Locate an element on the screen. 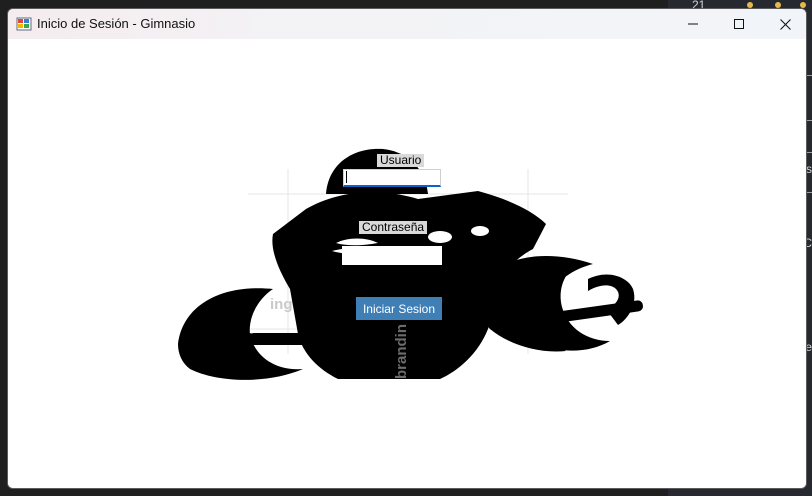 The image size is (812, 496). maximize-button is located at coordinates (739, 24).